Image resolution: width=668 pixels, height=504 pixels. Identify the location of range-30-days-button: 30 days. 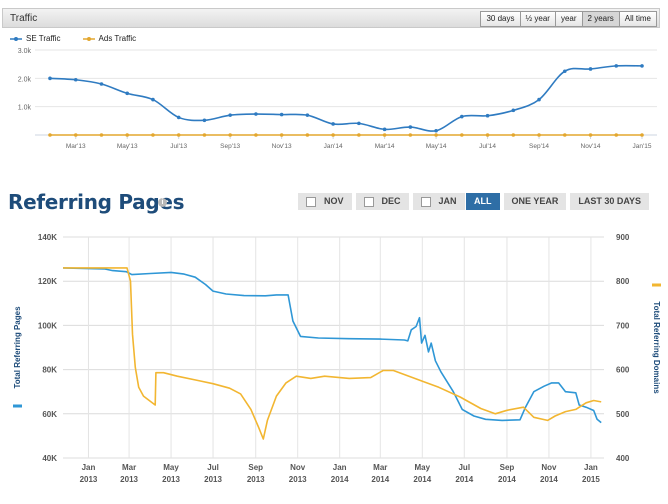
(500, 19).